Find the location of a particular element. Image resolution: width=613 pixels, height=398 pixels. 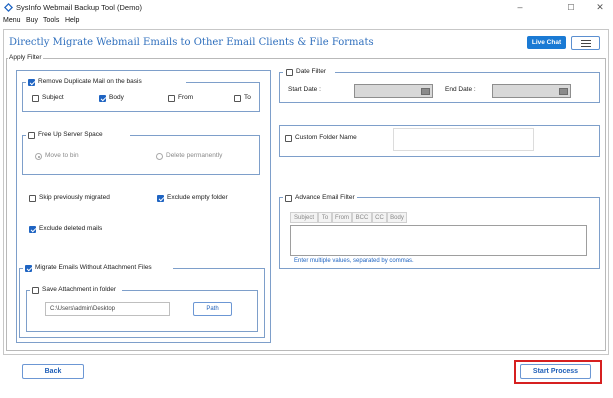

free-up-space-checkbox is located at coordinates (31, 135).